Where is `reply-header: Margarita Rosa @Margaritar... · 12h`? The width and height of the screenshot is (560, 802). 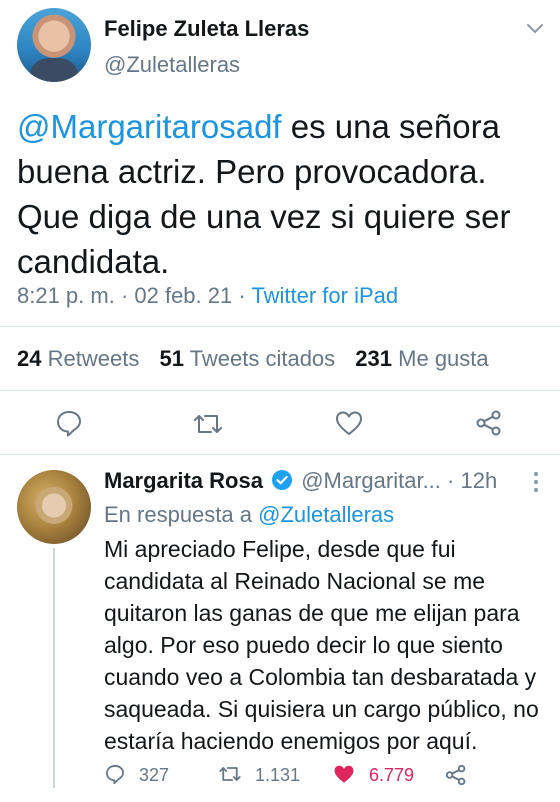 reply-header: Margarita Rosa @Margaritar... · 12h is located at coordinates (300, 482).